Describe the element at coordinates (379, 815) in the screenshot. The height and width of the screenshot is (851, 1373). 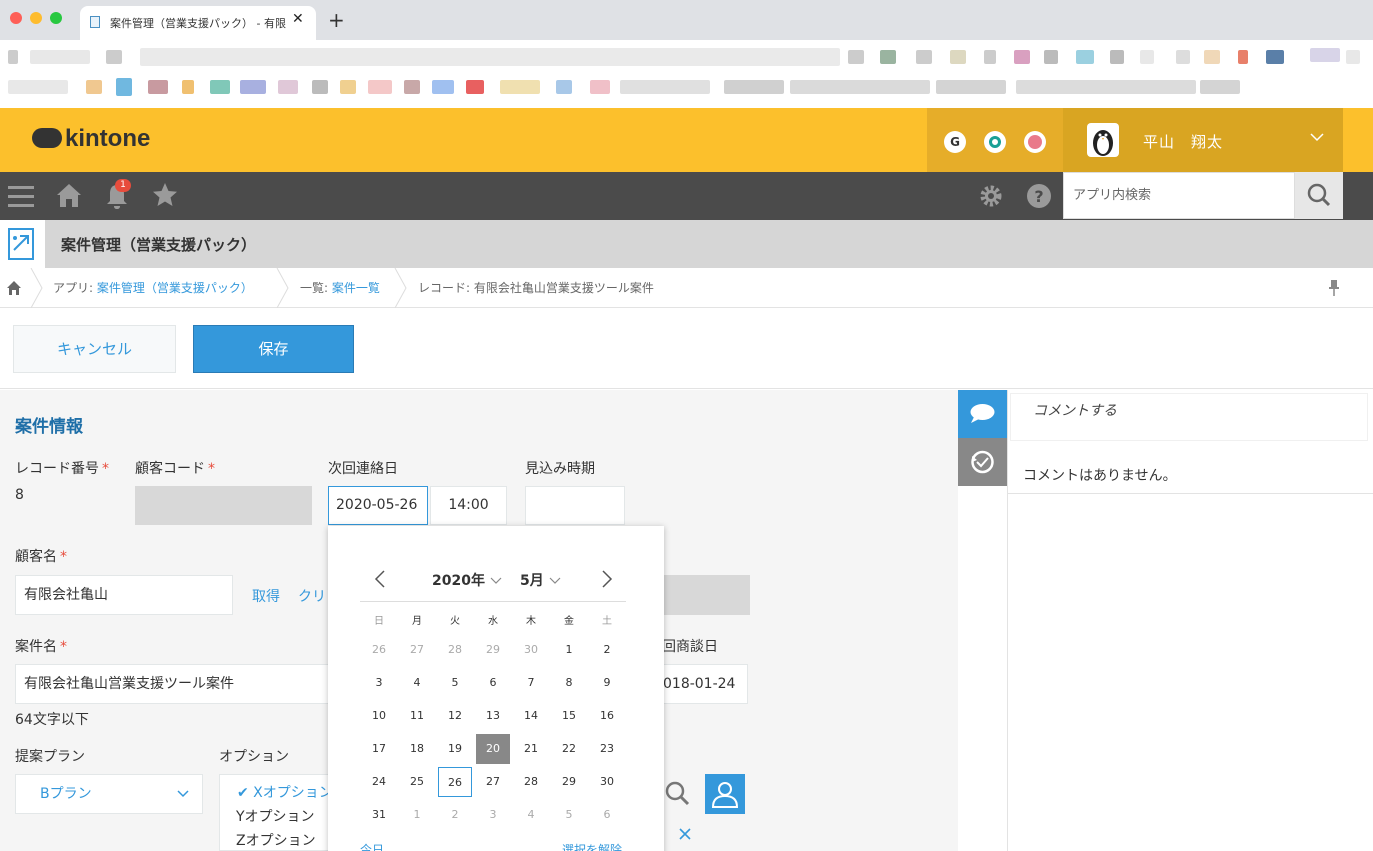
I see `calendar-day: 31` at that location.